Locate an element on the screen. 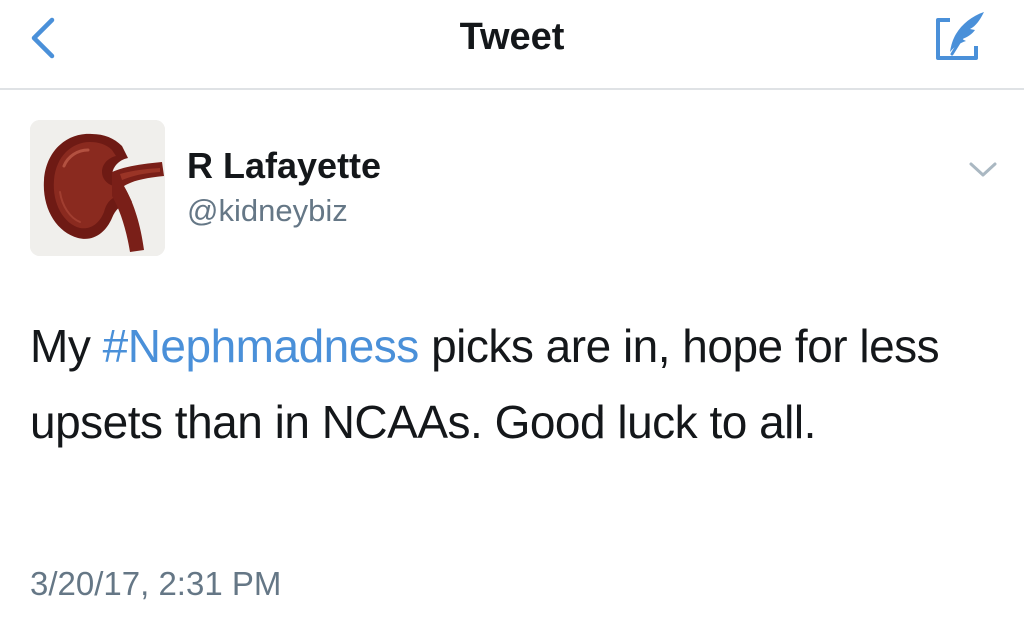 The image size is (1024, 632). page-title: Tweet is located at coordinates (512, 37).